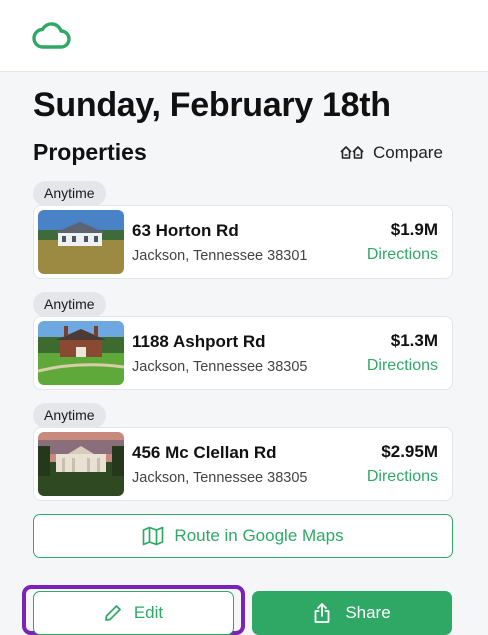 The width and height of the screenshot is (488, 635). I want to click on page-title: Sunday, February 18th, so click(212, 105).